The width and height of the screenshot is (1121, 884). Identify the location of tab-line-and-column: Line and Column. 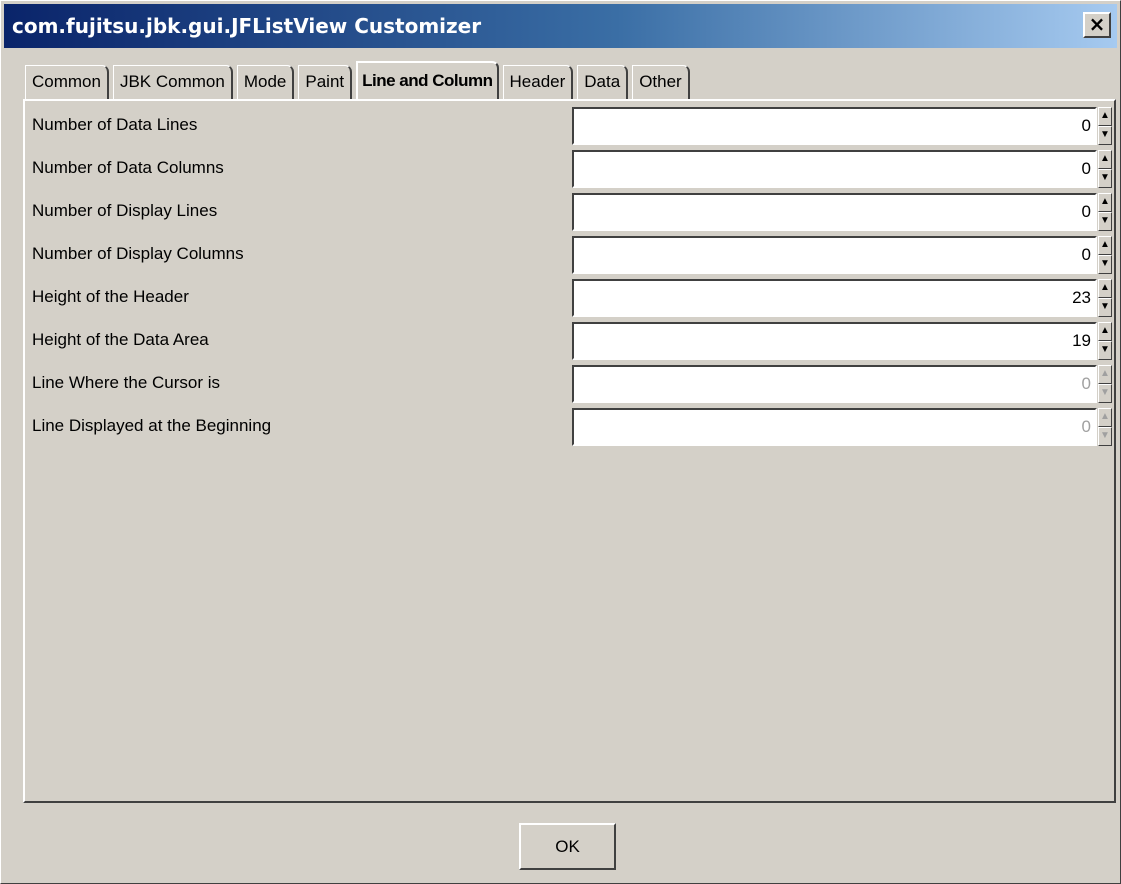
(427, 81).